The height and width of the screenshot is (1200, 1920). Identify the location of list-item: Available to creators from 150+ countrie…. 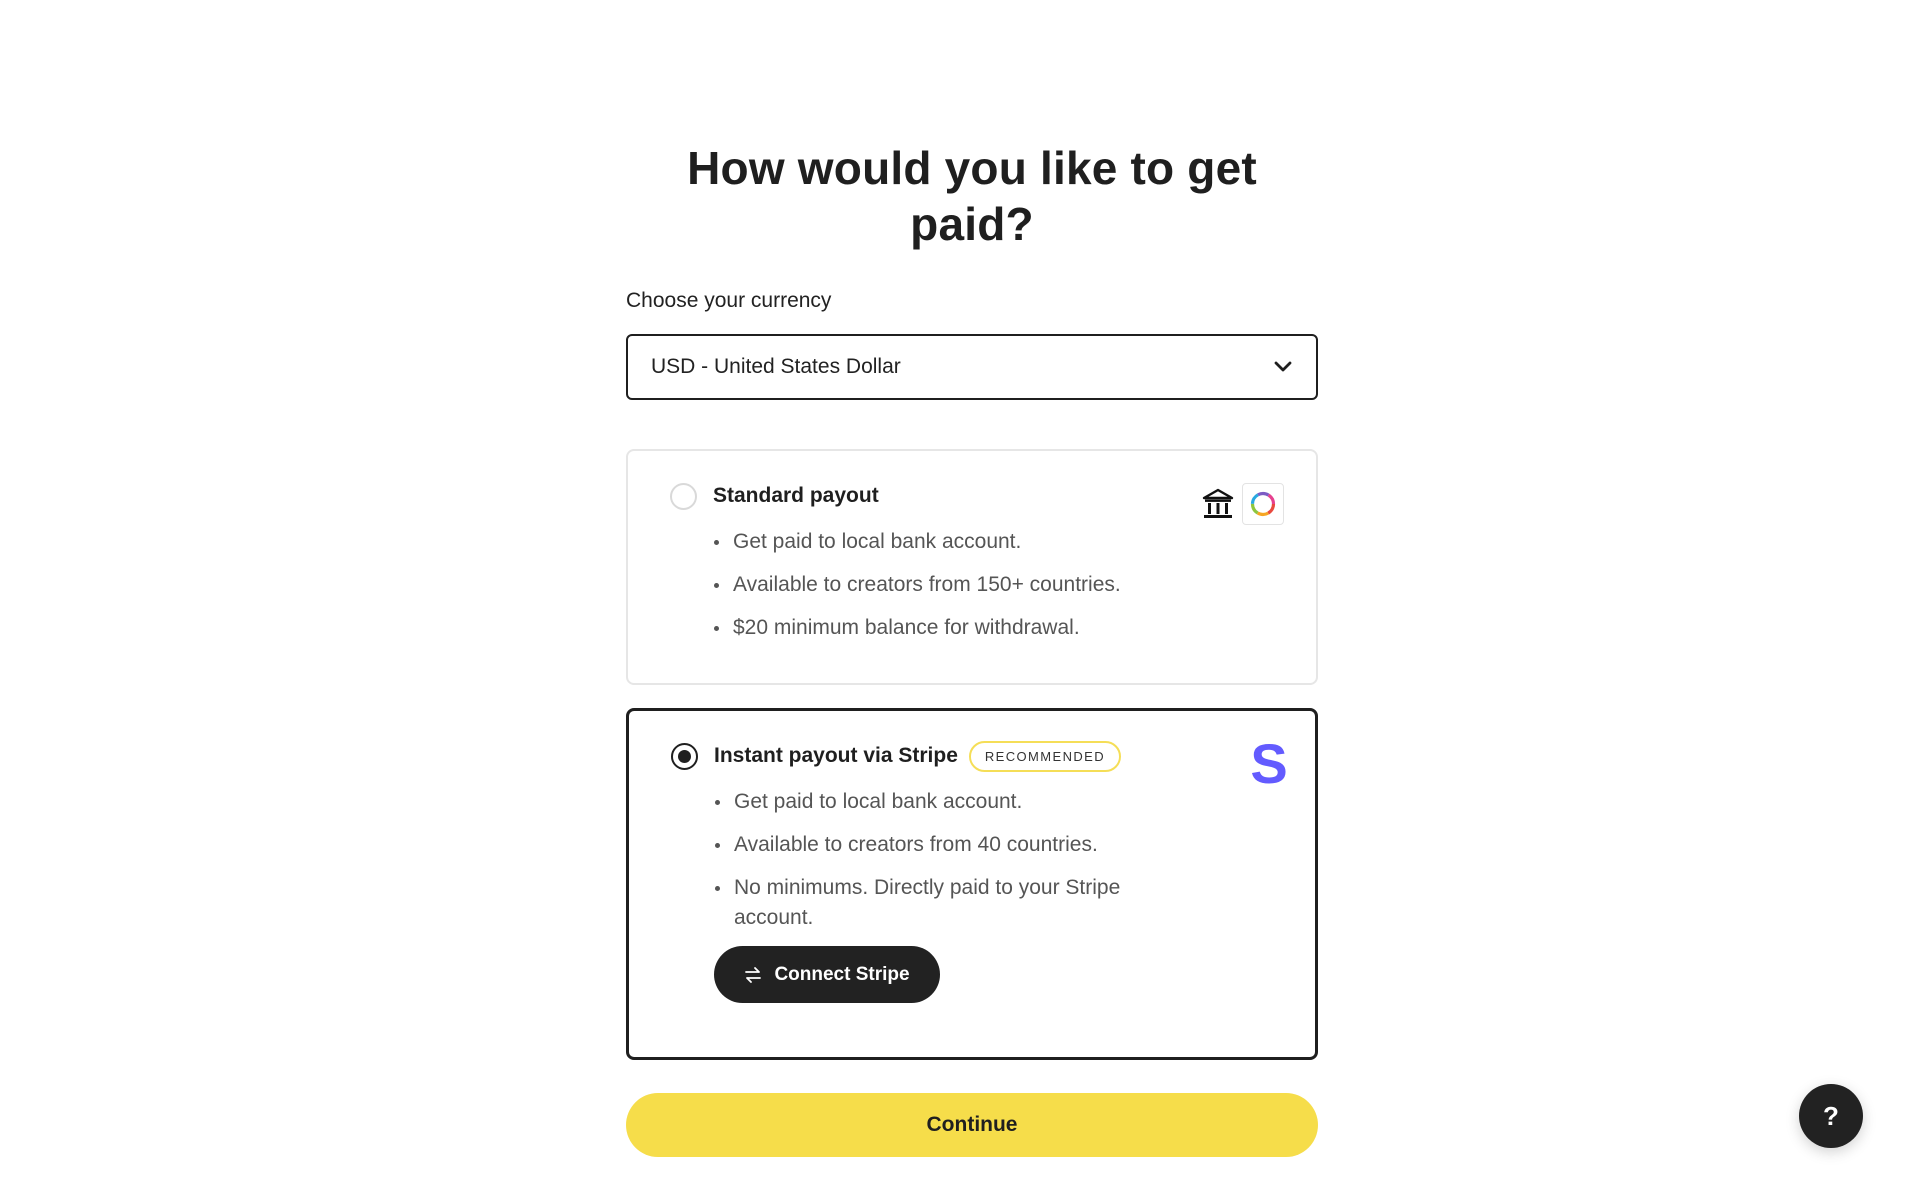
(933, 585).